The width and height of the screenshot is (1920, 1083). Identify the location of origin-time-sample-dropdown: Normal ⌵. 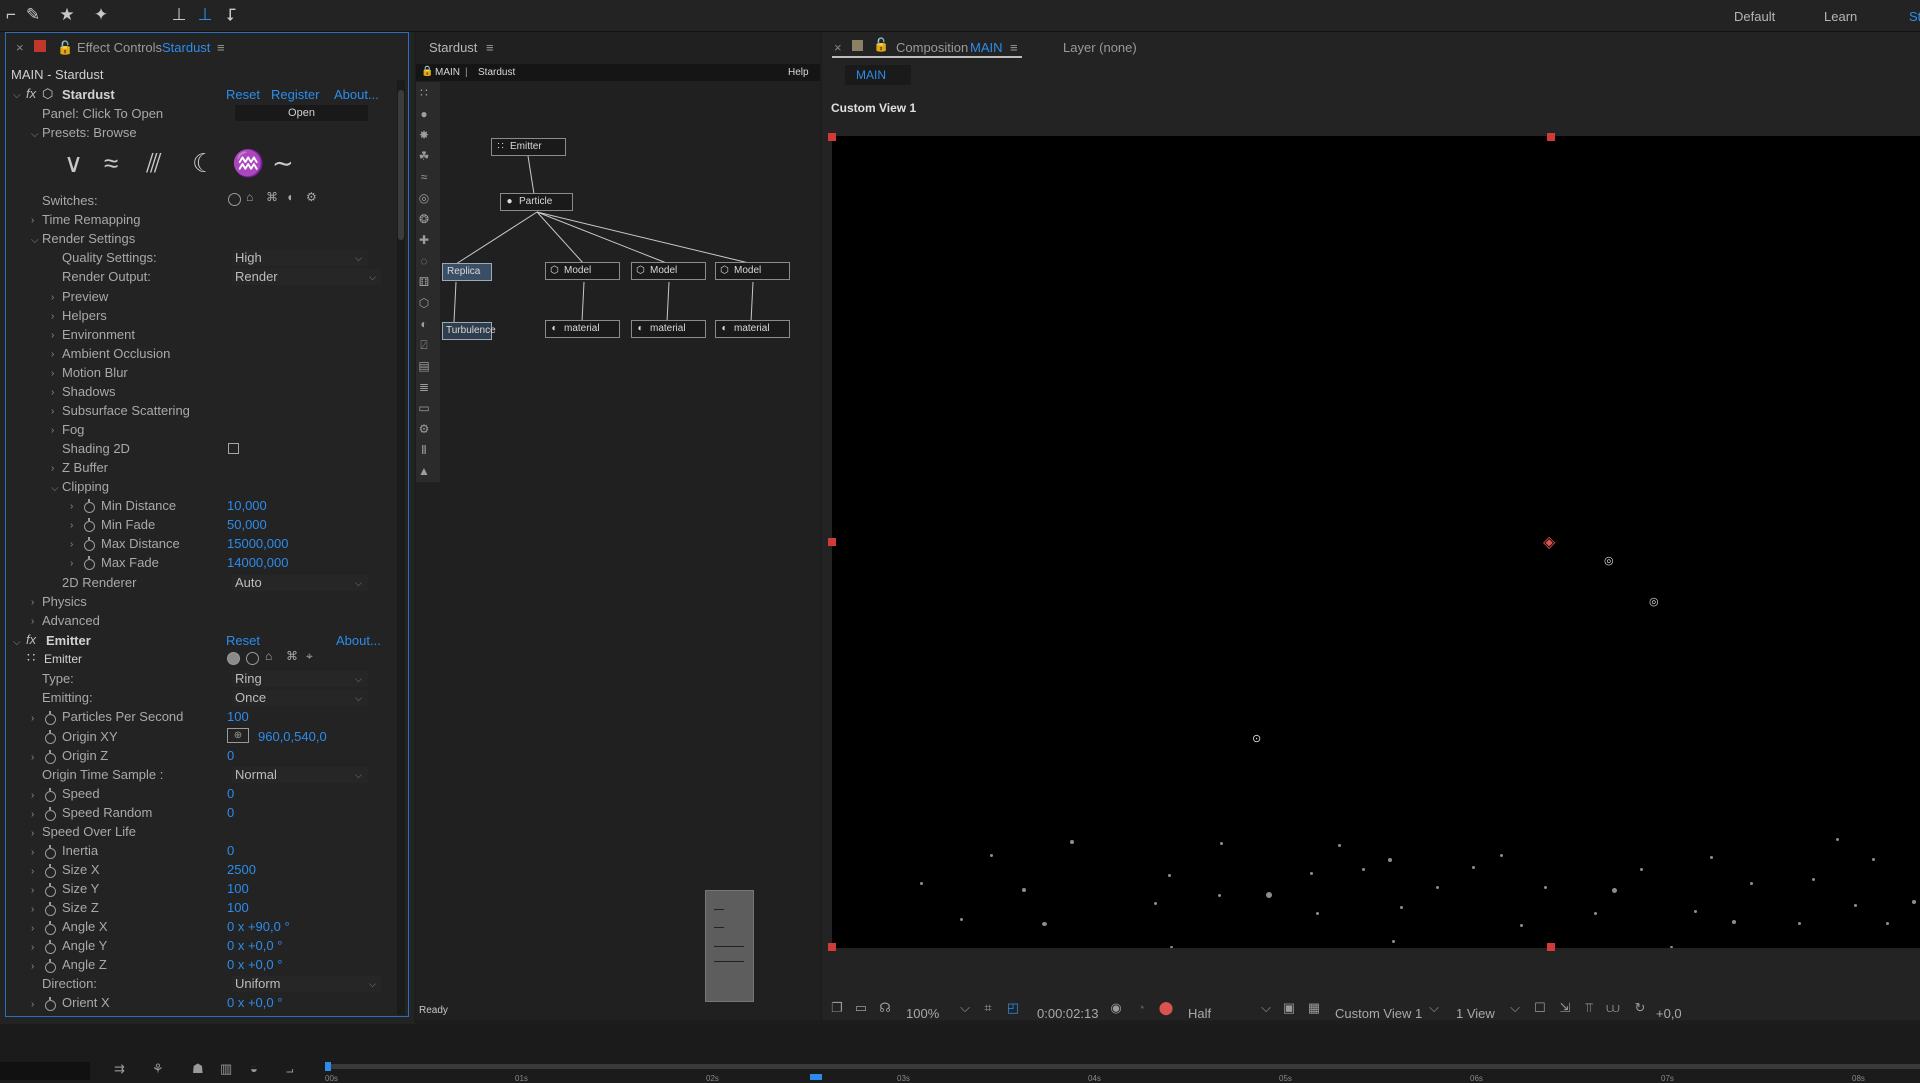
(300, 775).